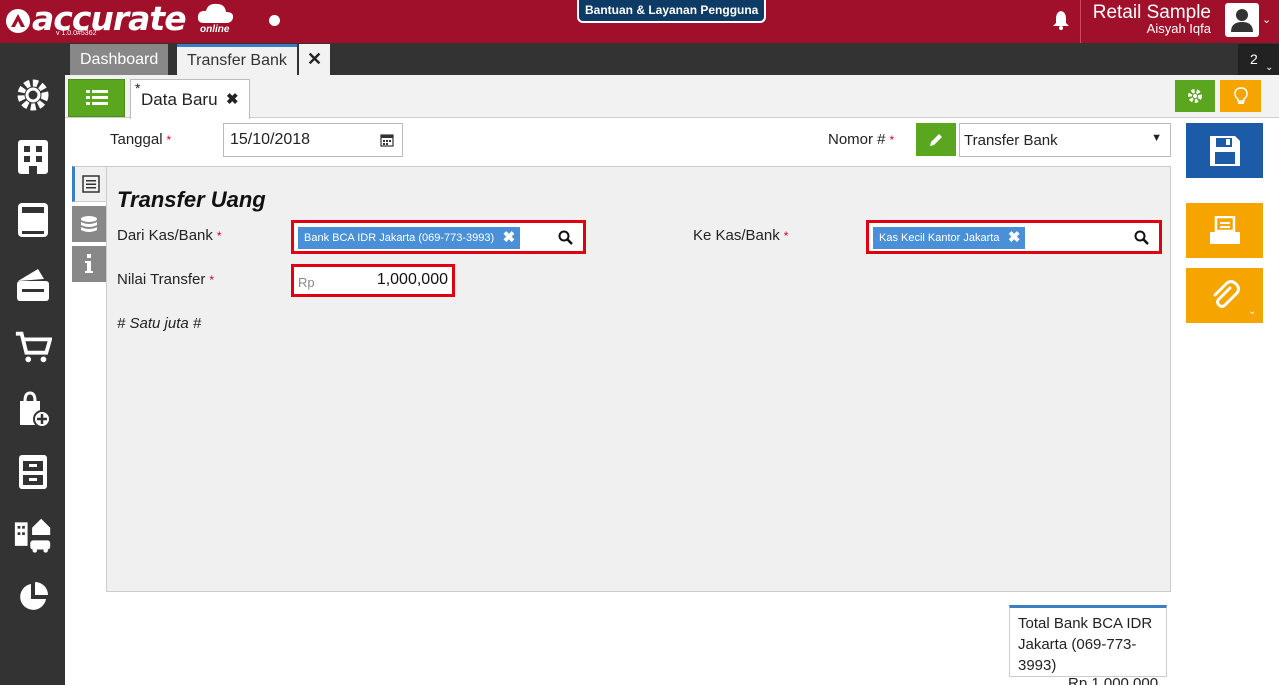  Describe the element at coordinates (76, 33) in the screenshot. I see `version-label: v 1.0.0#5362` at that location.